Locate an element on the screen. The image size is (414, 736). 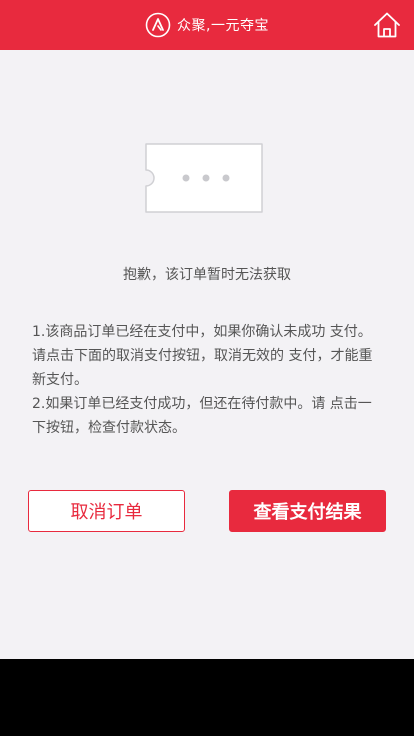
instruction-item: 2.如果订单已经支付成功，但还在待付款中。请 点击一下按钮，检查付款状态。 is located at coordinates (202, 416).